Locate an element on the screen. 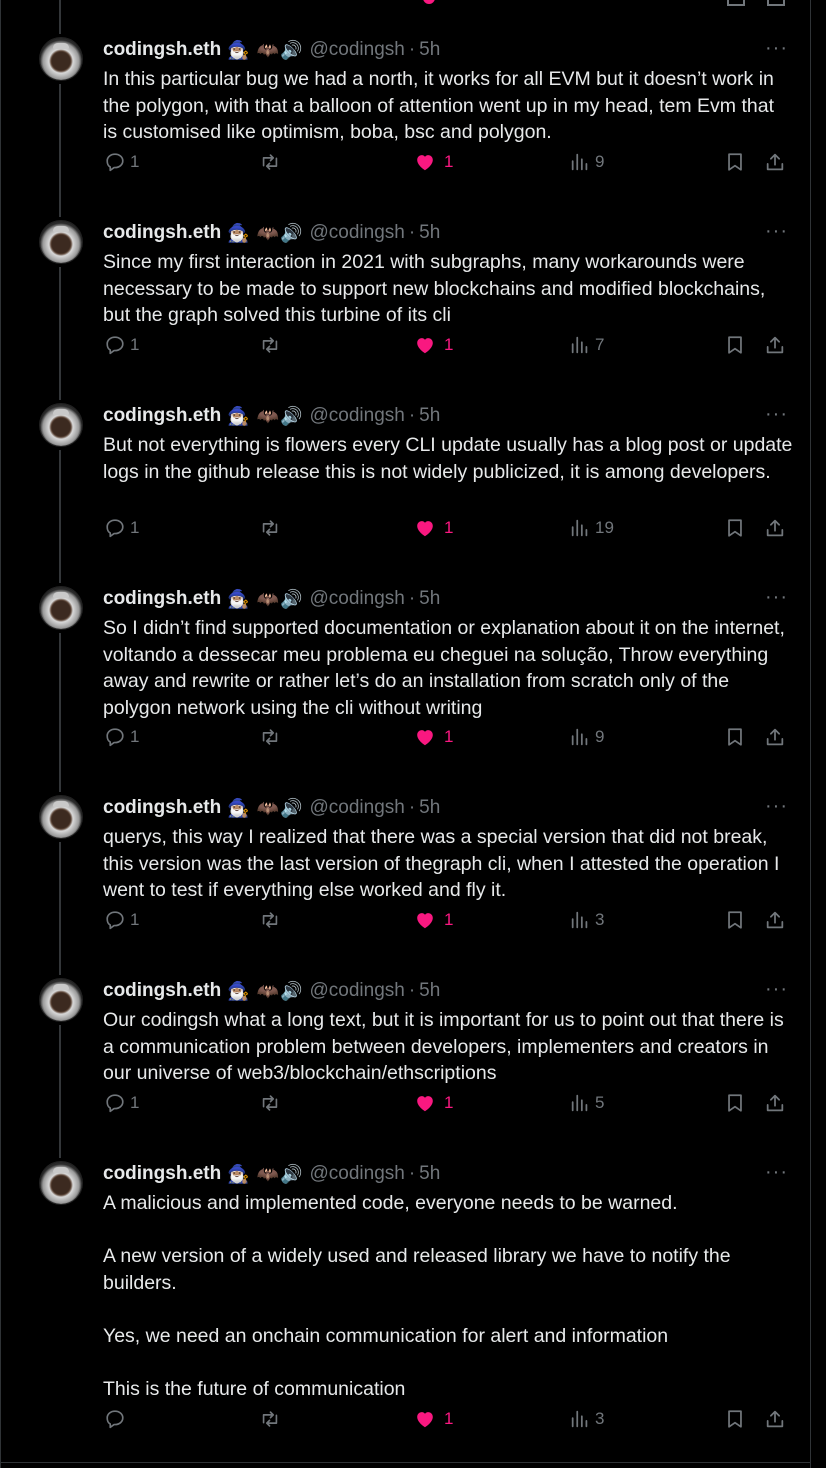 The image size is (826, 1468). views-button: 5 is located at coordinates (586, 1103).